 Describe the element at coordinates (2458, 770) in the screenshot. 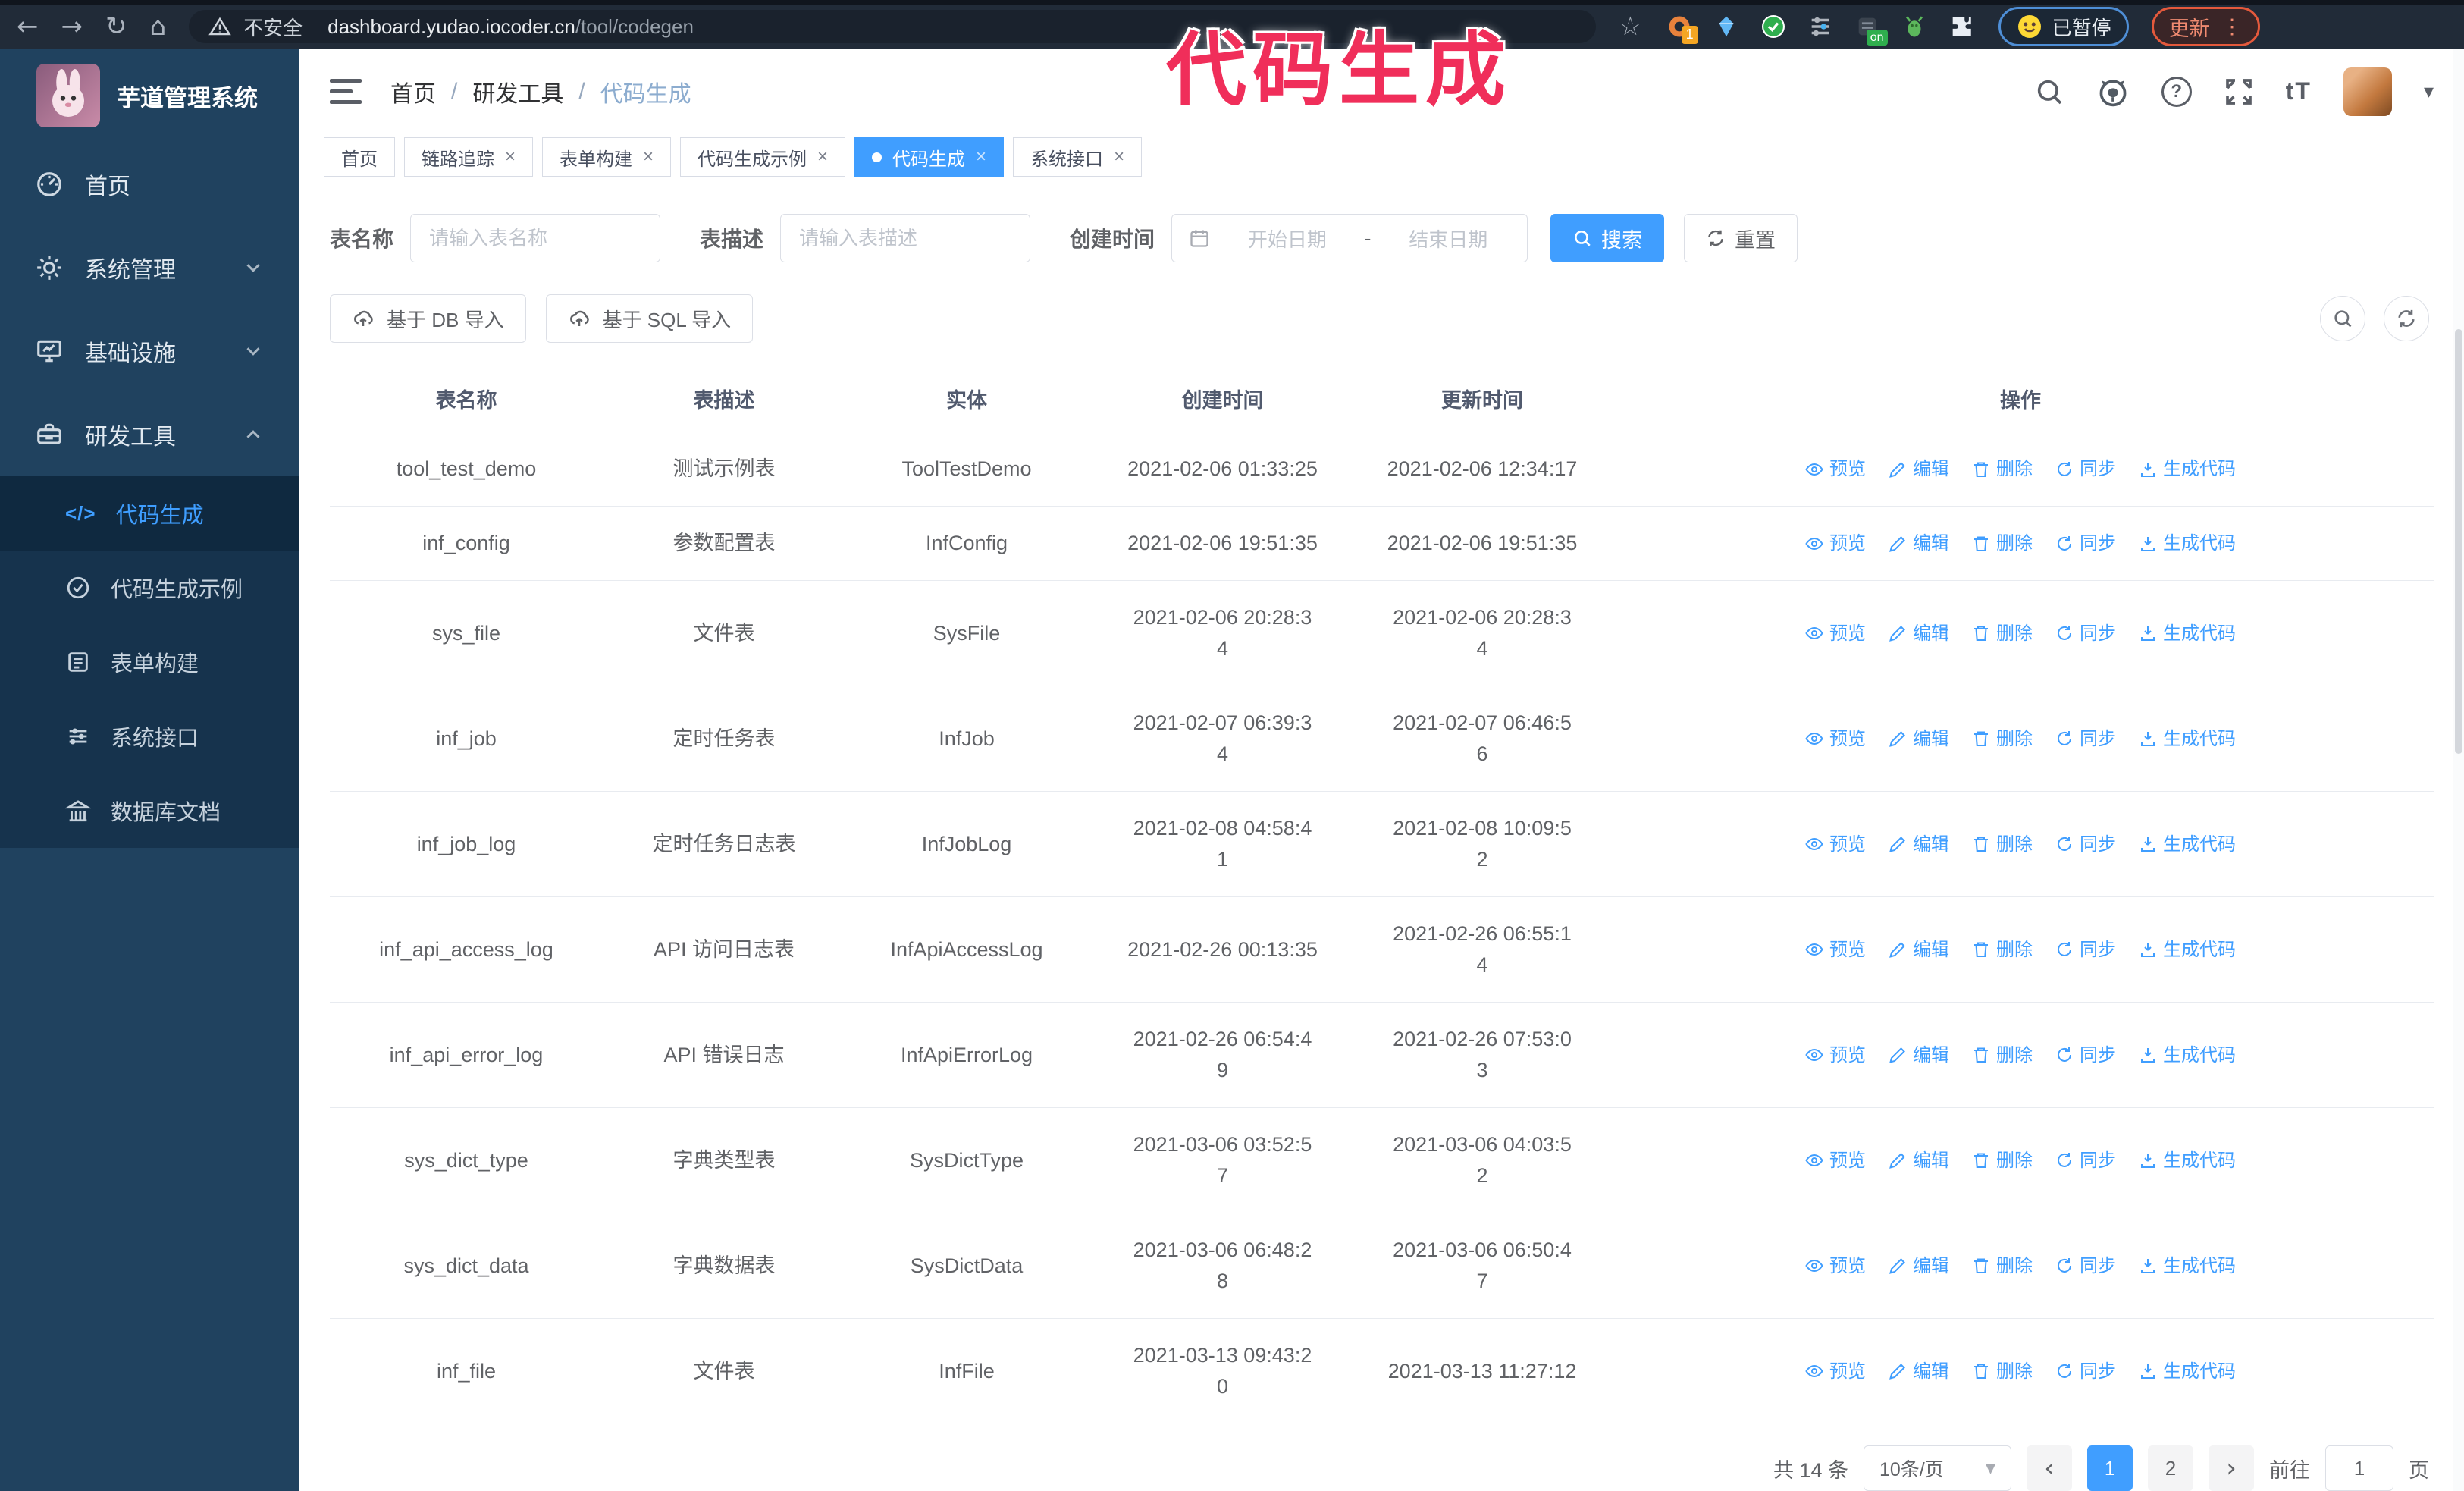

I see `window-scrollbar` at that location.